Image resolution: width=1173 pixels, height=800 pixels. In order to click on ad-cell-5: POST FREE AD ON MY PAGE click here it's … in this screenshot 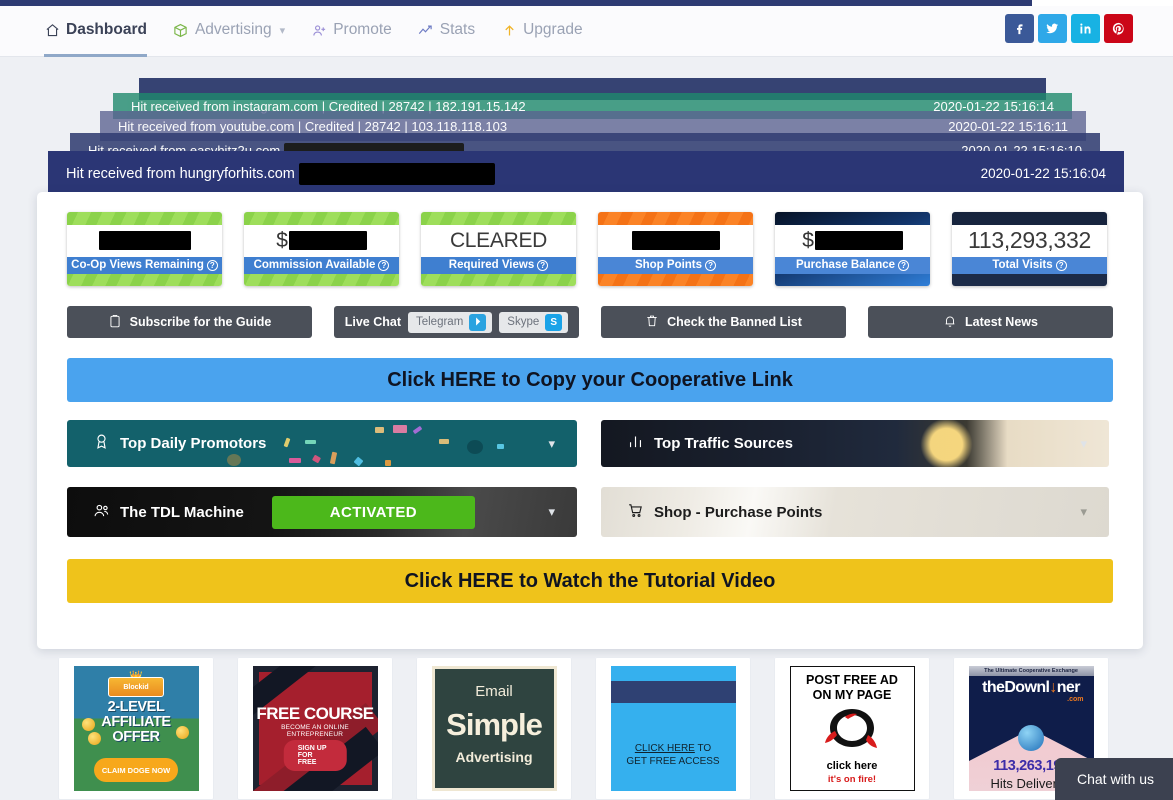, I will do `click(852, 728)`.